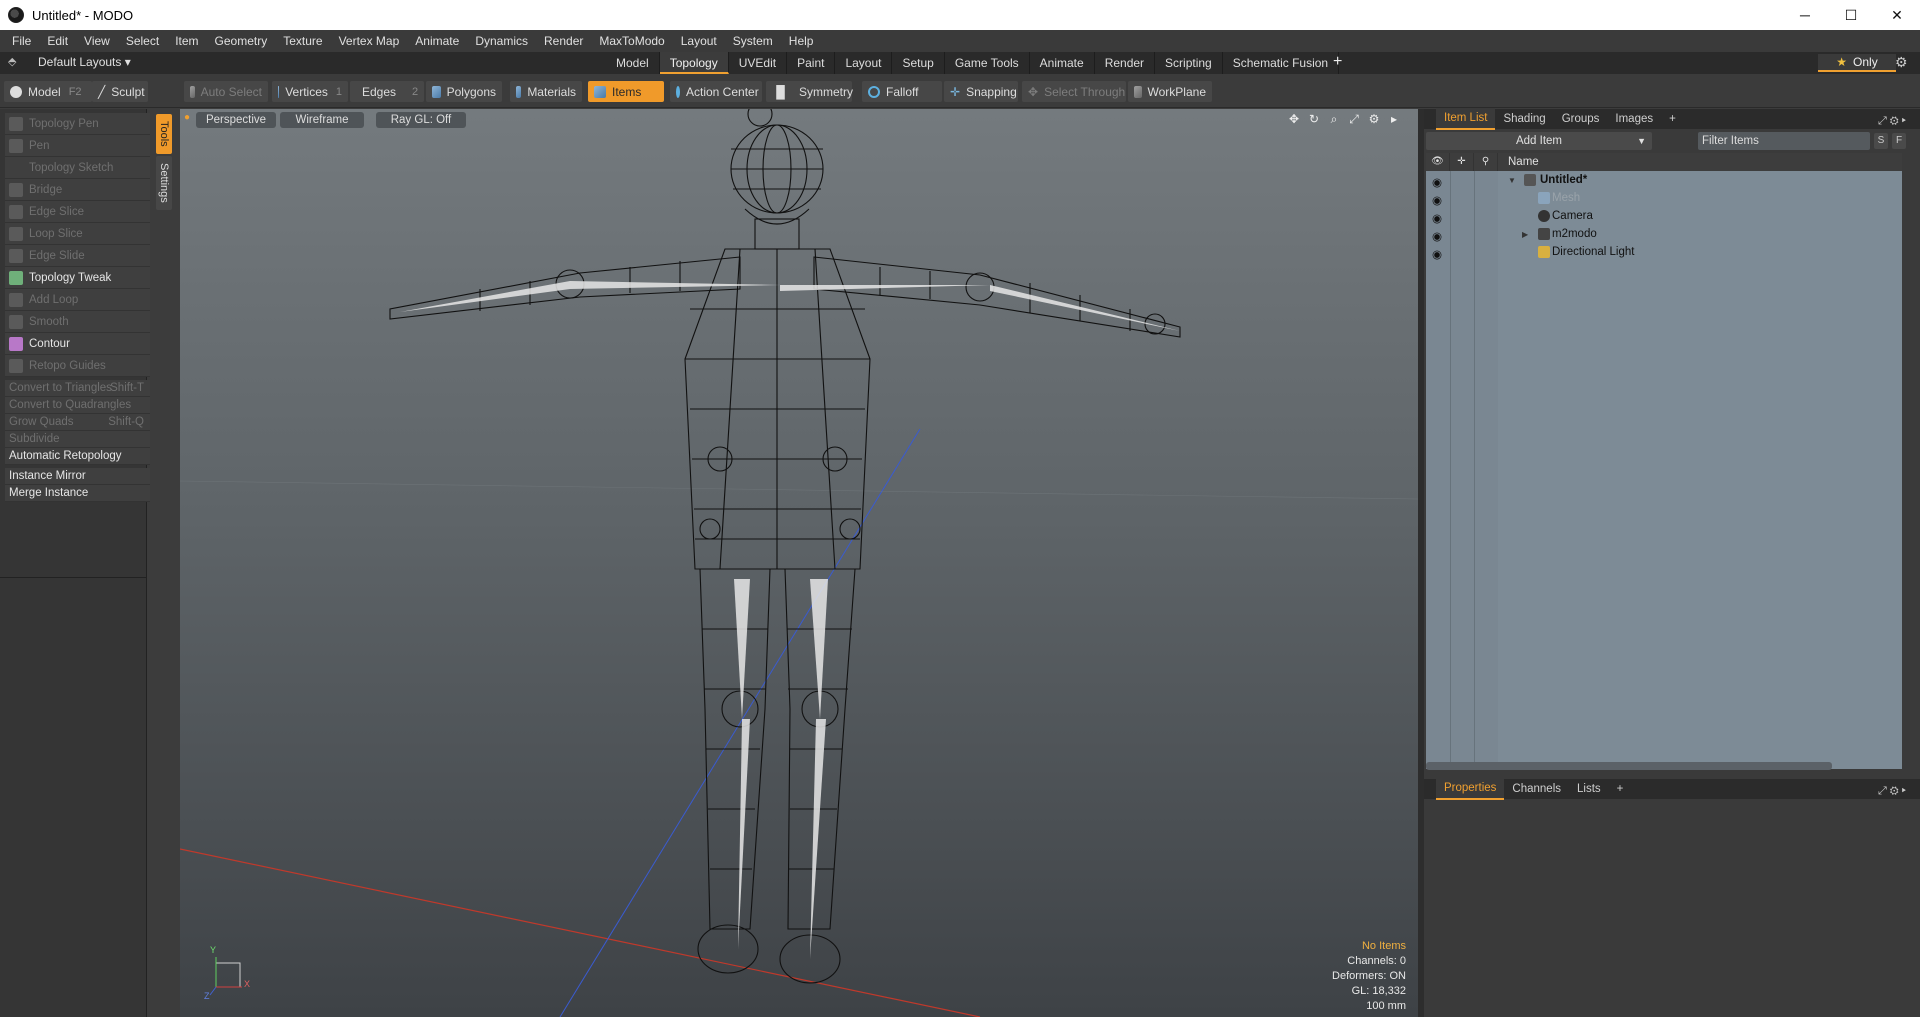 This screenshot has height=1017, width=1920. What do you see at coordinates (77, 146) in the screenshot?
I see `tool-pen: Pen` at bounding box center [77, 146].